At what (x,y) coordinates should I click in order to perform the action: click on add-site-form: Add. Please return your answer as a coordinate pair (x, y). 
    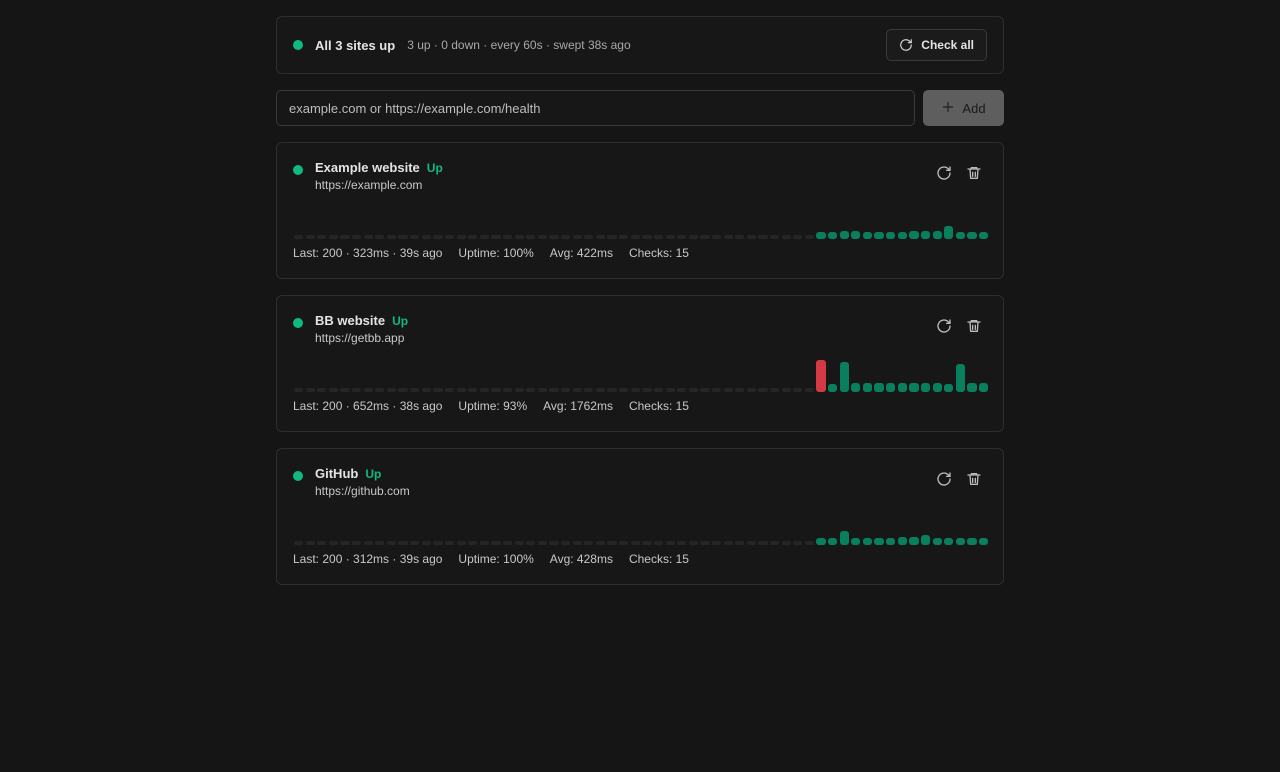
    Looking at the image, I should click on (640, 108).